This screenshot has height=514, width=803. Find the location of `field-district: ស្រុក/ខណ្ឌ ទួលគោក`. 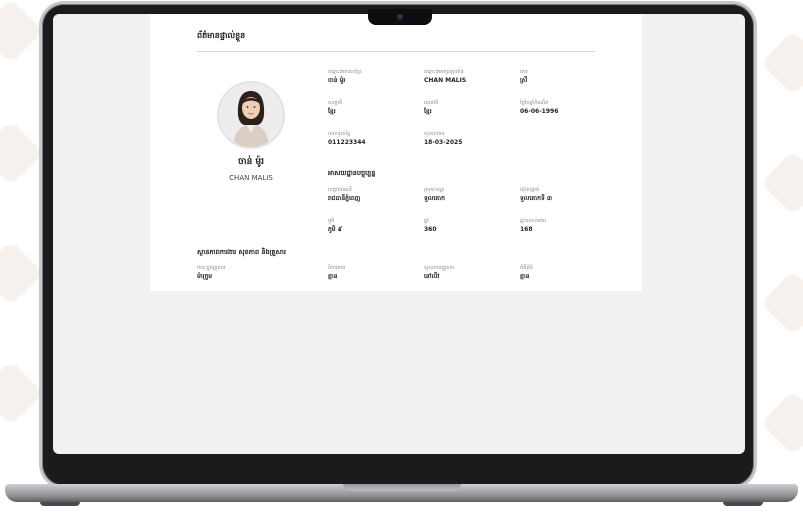

field-district: ស្រុក/ខណ្ឌ ទួលគោក is located at coordinates (434, 195).